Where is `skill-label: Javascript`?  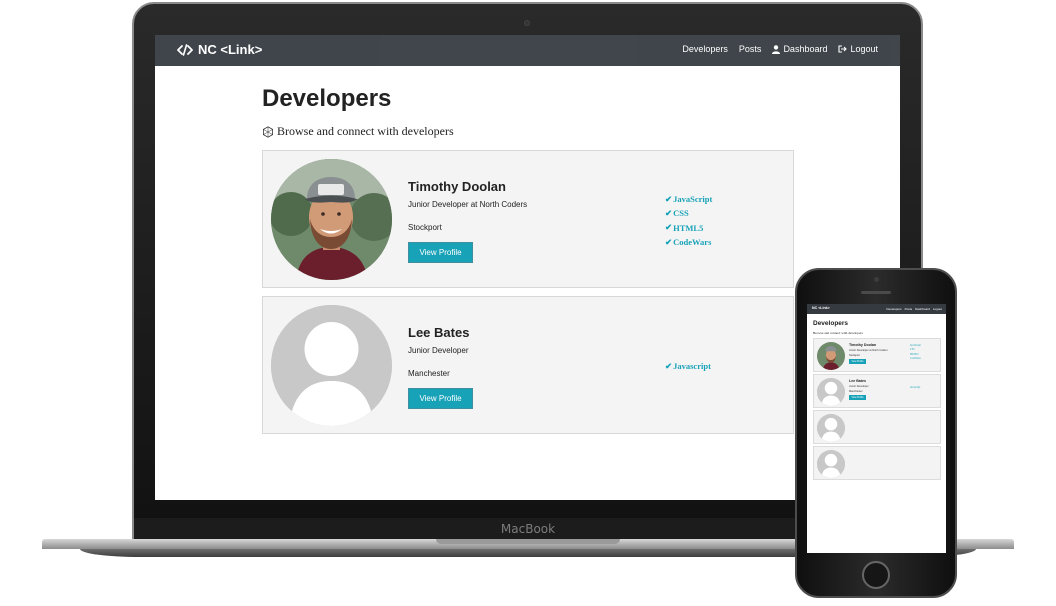
skill-label: Javascript is located at coordinates (692, 366).